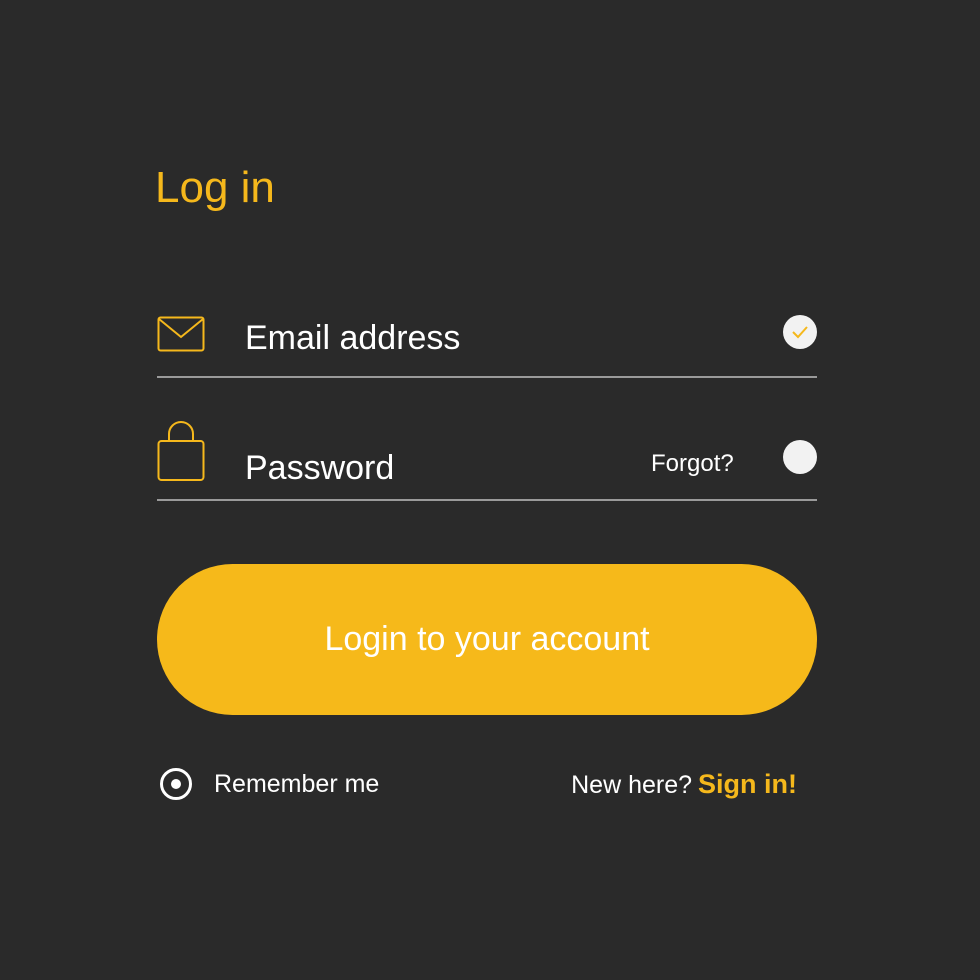  I want to click on password-status-indicator, so click(800, 457).